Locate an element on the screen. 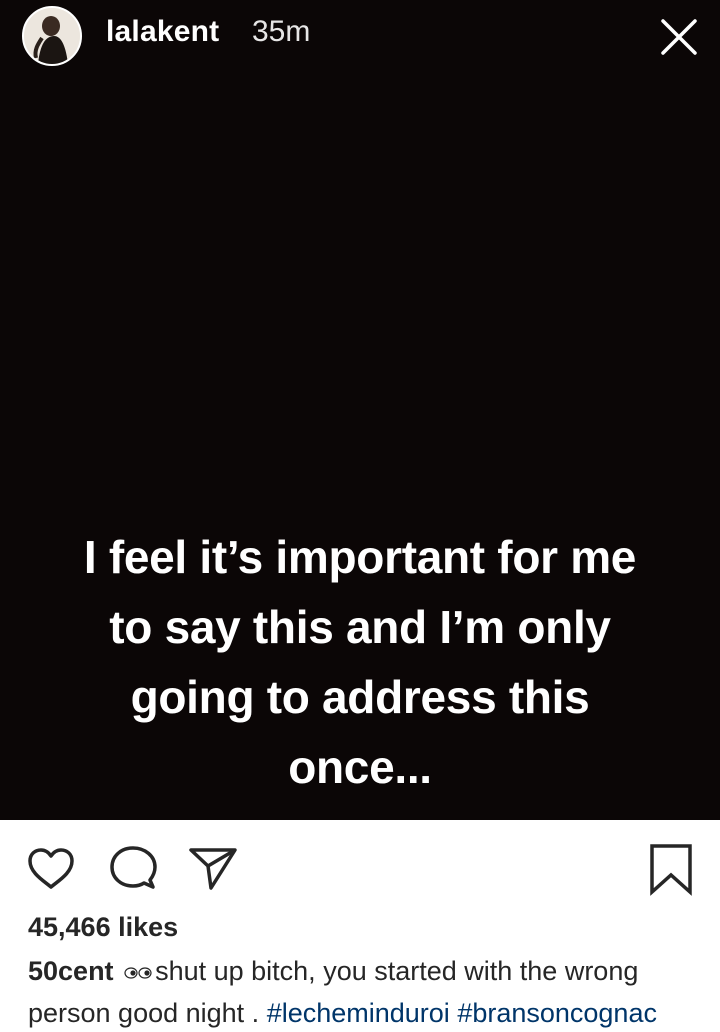 Image resolution: width=720 pixels, height=1032 pixels. story-text-line: to say this and I’m only is located at coordinates (360, 627).